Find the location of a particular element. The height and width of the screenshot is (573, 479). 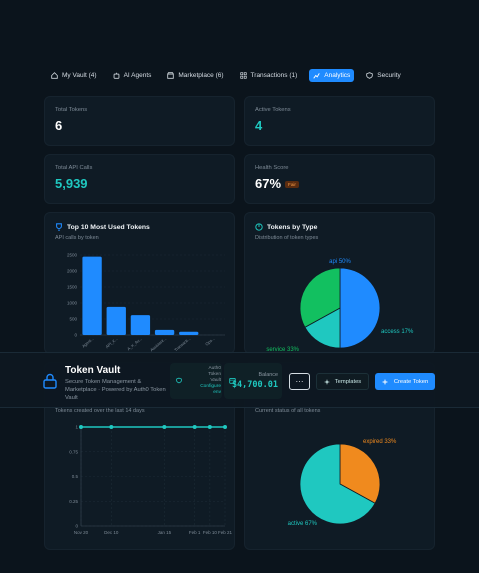

stat-value: 4 is located at coordinates (259, 125).